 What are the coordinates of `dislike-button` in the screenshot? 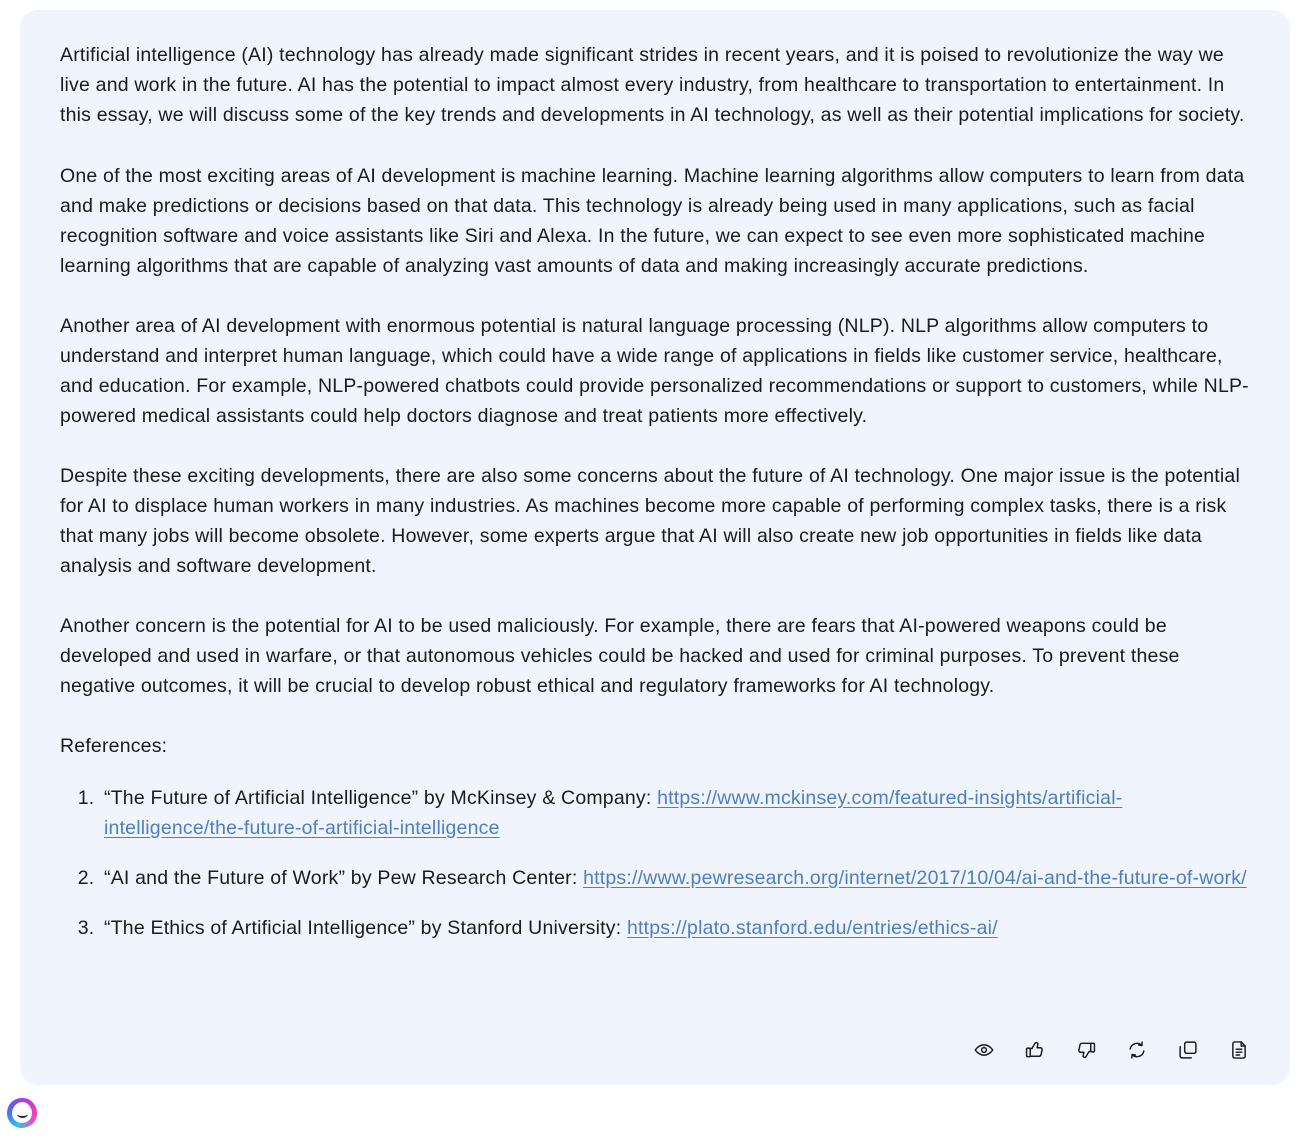 It's located at (1086, 1050).